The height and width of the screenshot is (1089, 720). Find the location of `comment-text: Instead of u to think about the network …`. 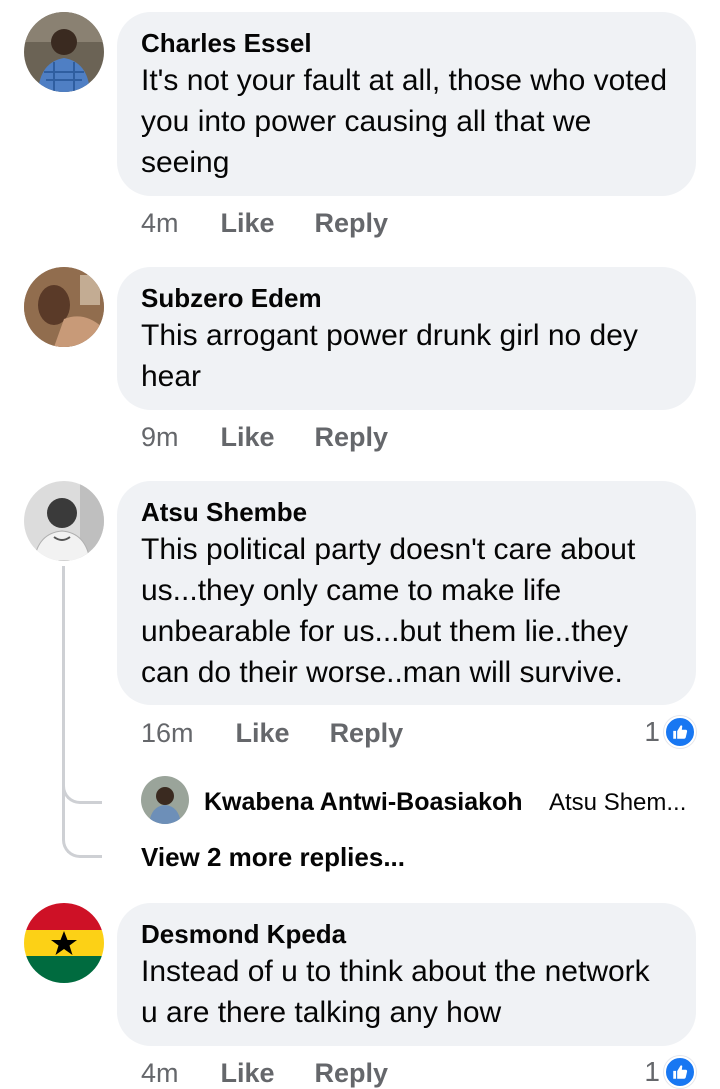

comment-text: Instead of u to think about the network … is located at coordinates (395, 992).